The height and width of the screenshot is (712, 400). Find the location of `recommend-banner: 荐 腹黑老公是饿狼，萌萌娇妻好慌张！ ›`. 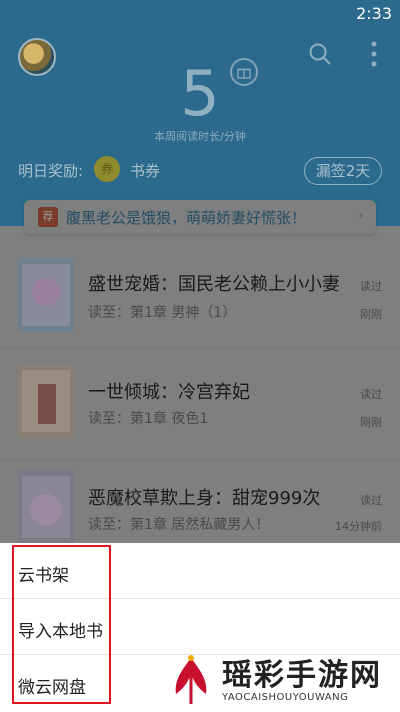

recommend-banner: 荐 腹黑老公是饿狼，萌萌娇妻好慌张！ › is located at coordinates (200, 217).